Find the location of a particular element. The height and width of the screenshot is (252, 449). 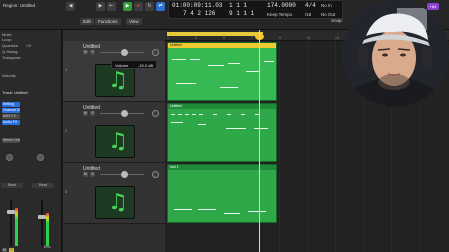

ruler-bar-label: 5 is located at coordinates (224, 38).